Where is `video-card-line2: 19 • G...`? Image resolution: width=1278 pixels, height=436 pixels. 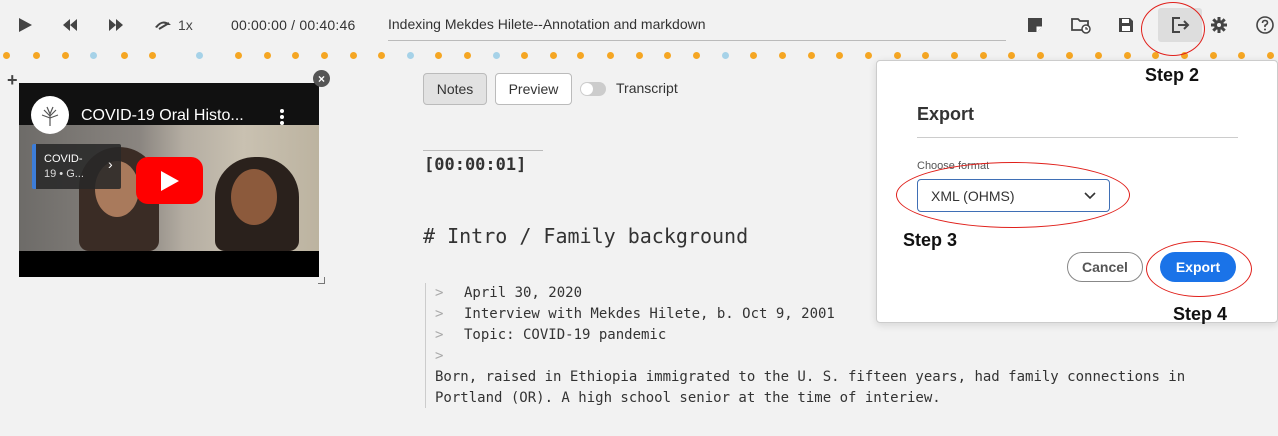
video-card-line2: 19 • G... is located at coordinates (64, 174).